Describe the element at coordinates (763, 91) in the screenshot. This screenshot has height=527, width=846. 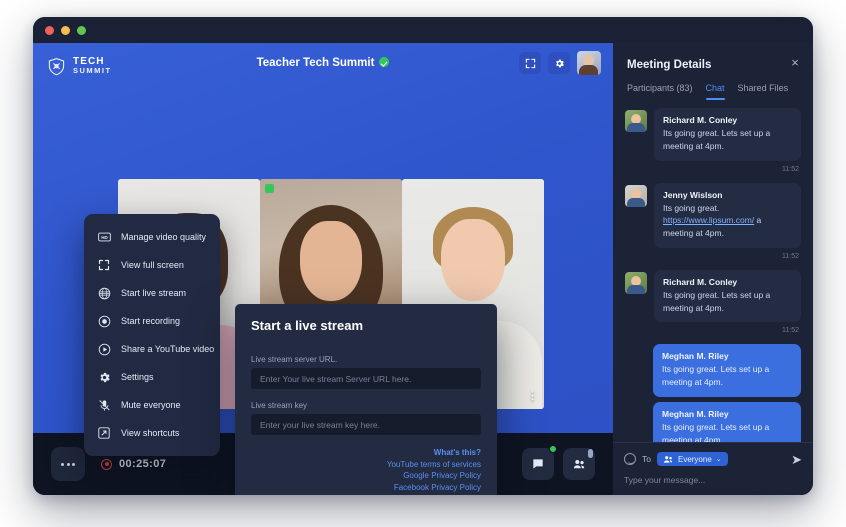
I see `tab-shared-files: Shared Files` at that location.